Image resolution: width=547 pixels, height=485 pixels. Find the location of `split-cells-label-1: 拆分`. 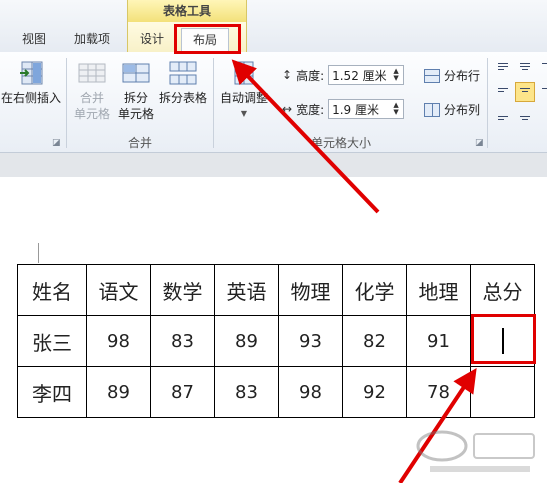

split-cells-label-1: 拆分 is located at coordinates (135, 98).